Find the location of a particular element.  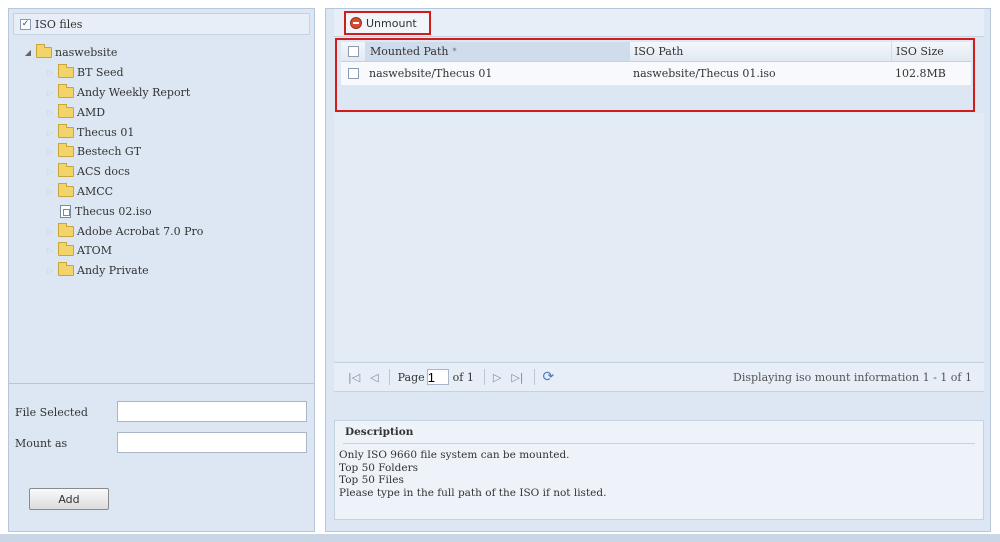

prev-page-icon: ◁ is located at coordinates (374, 377).